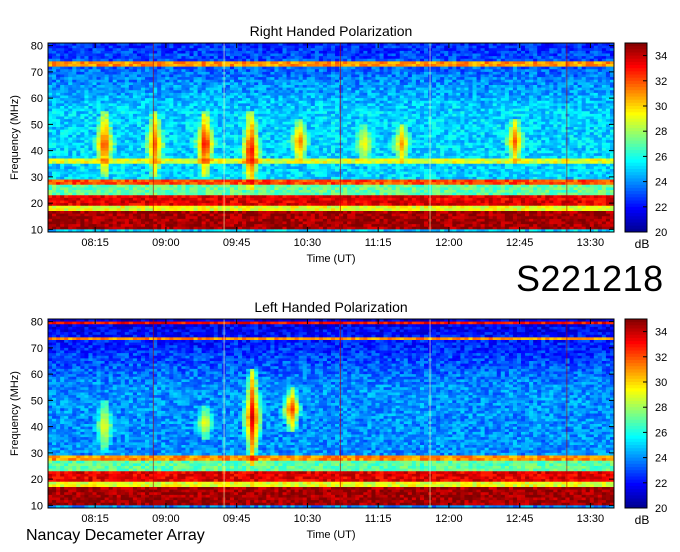  What do you see at coordinates (590, 279) in the screenshot?
I see `observation-id: S221218` at bounding box center [590, 279].